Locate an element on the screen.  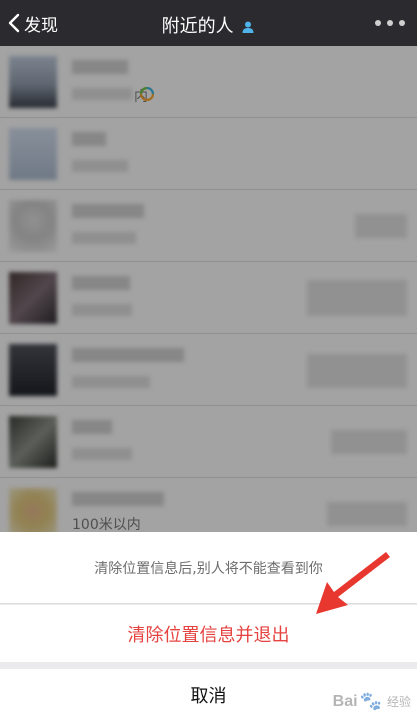
more-options-button is located at coordinates (390, 23).